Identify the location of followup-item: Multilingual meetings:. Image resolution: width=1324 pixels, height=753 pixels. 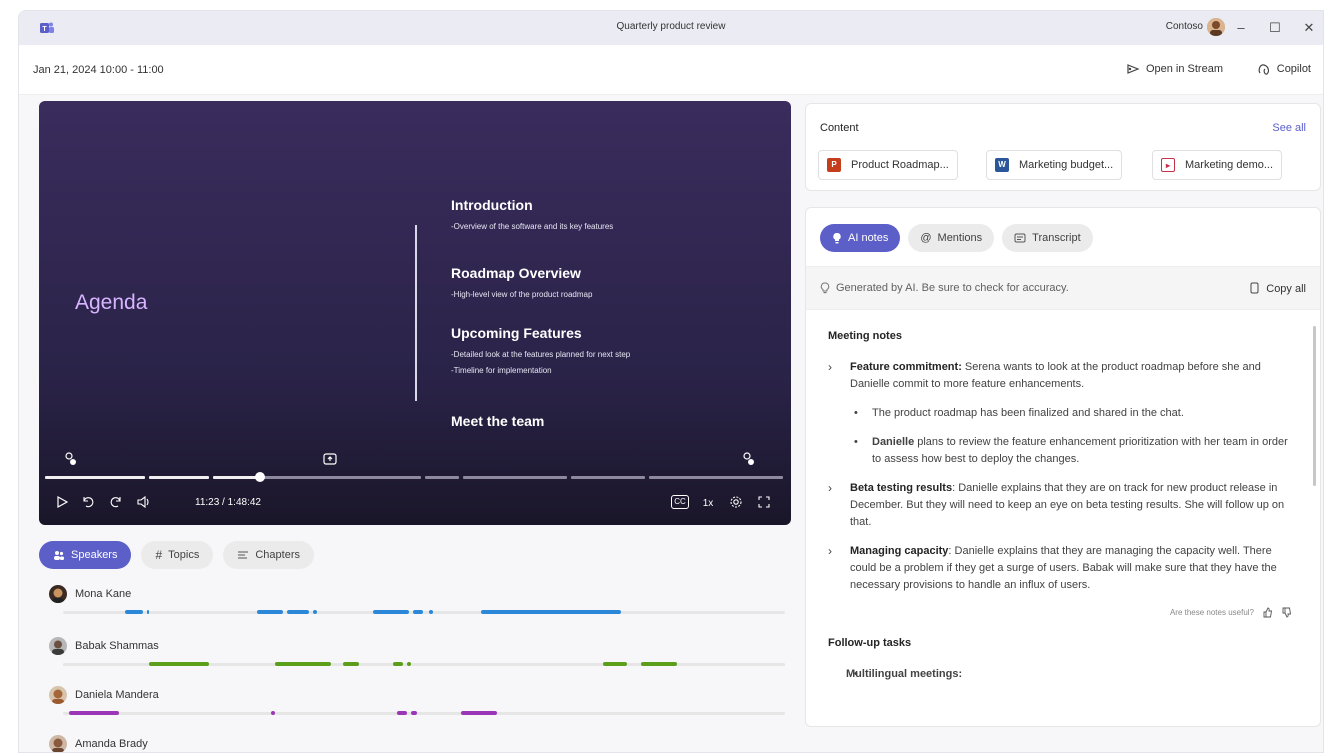
(1063, 674).